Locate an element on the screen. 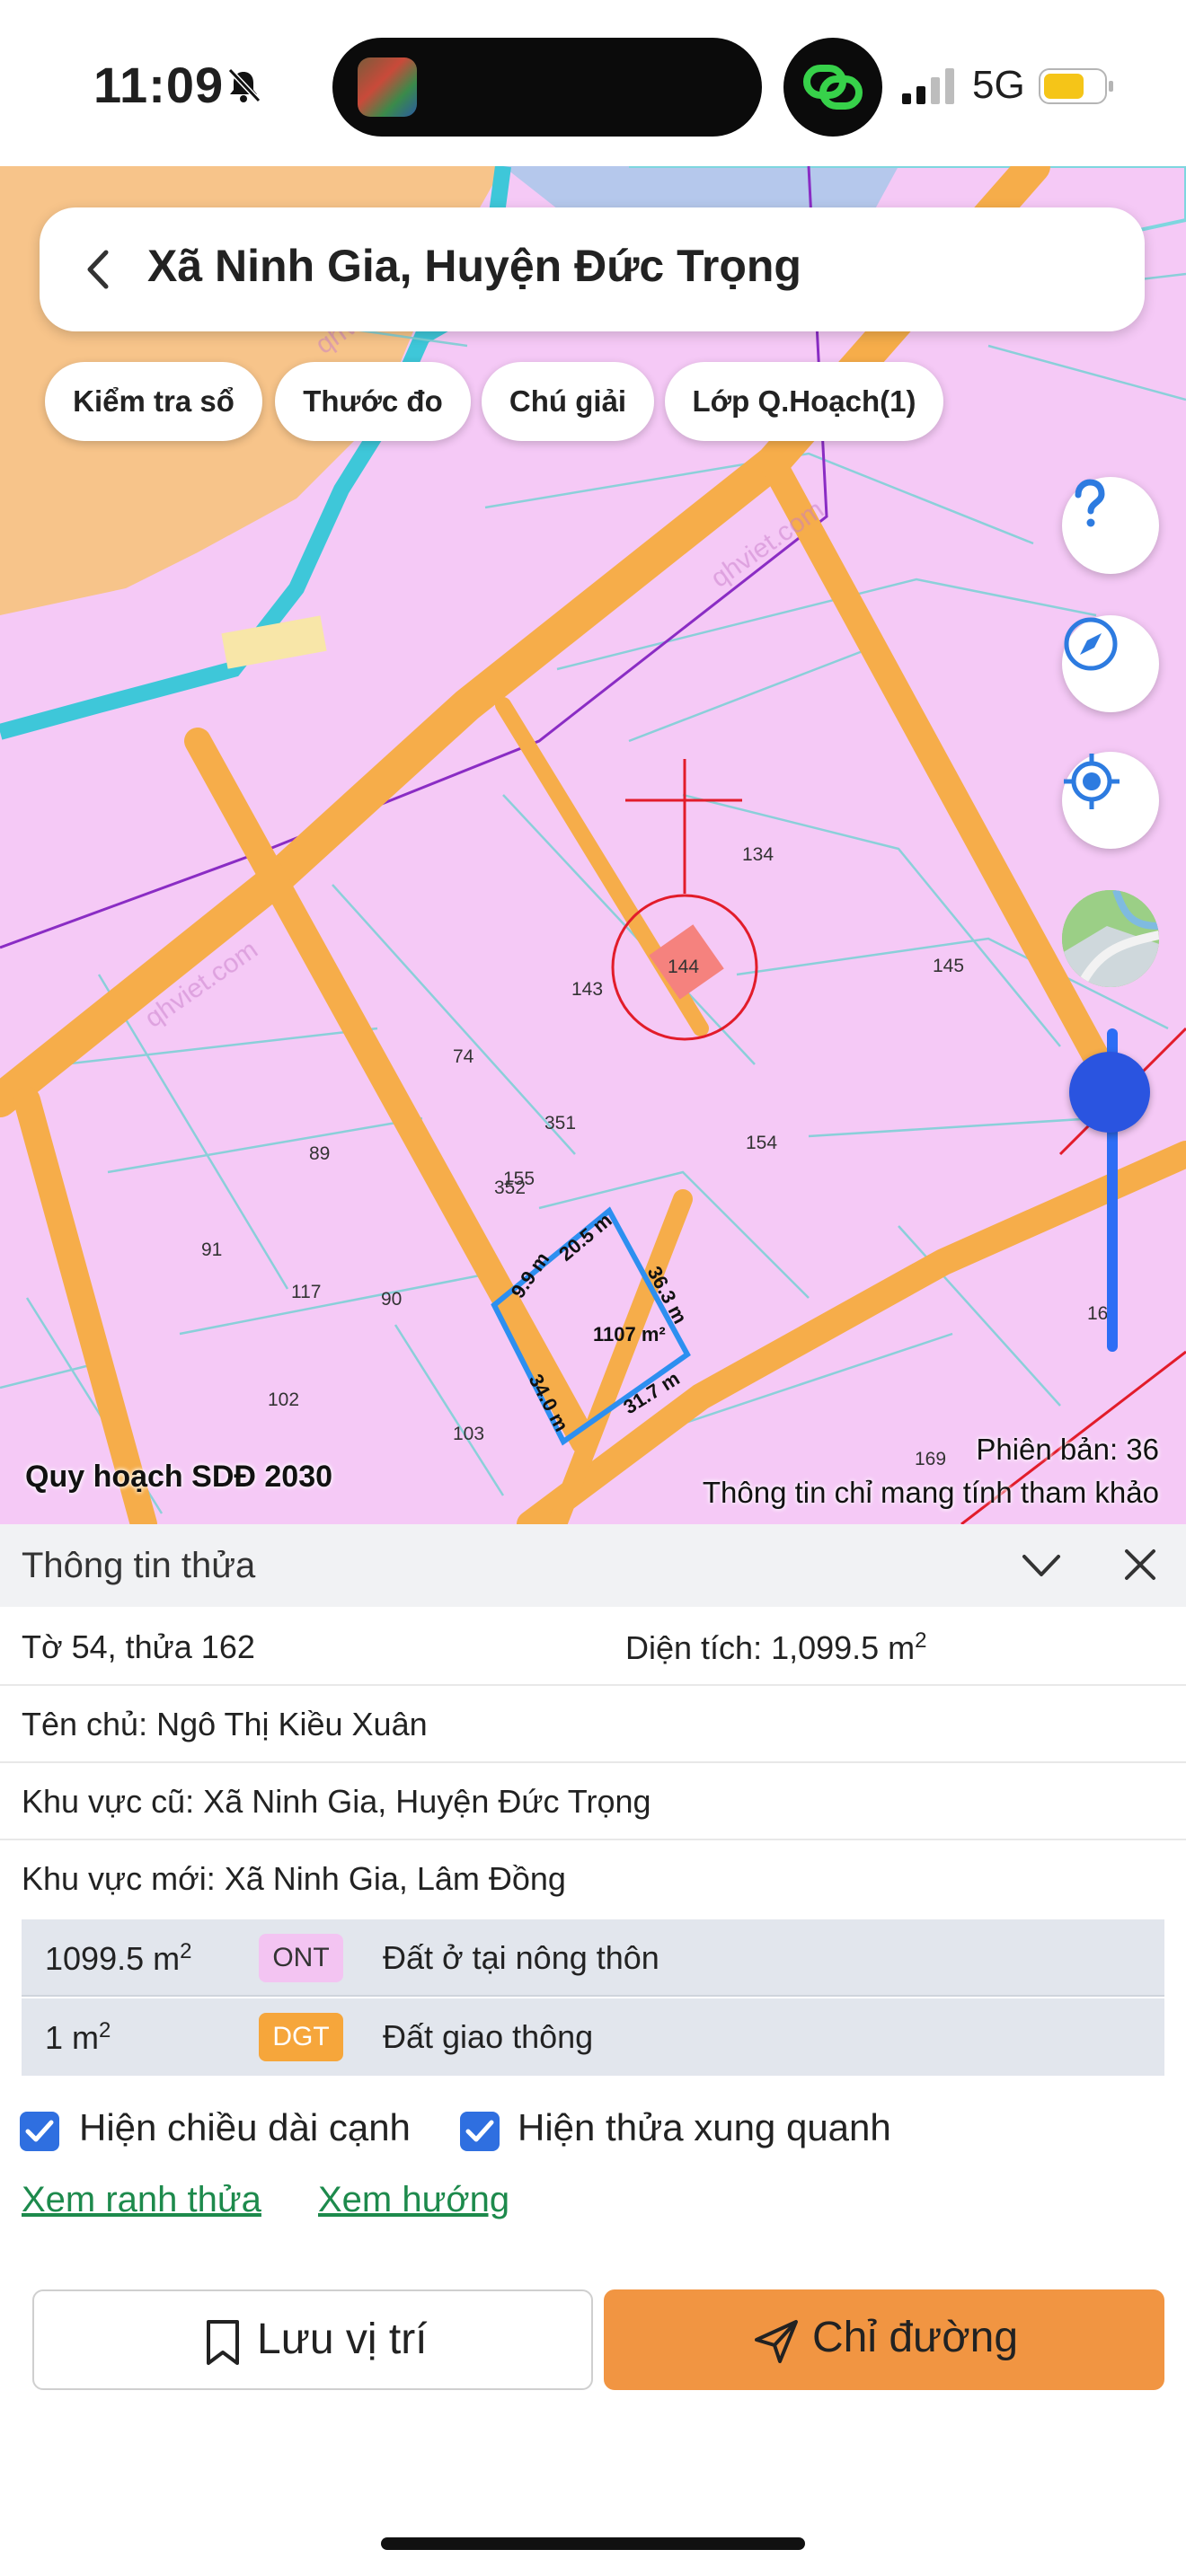 The image size is (1186, 2576). parcel-area-label: 1107 m² is located at coordinates (629, 1334).